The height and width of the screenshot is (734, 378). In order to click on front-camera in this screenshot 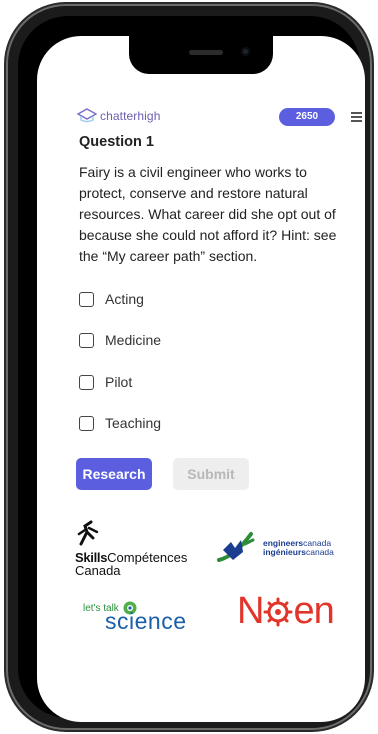, I will do `click(245, 51)`.